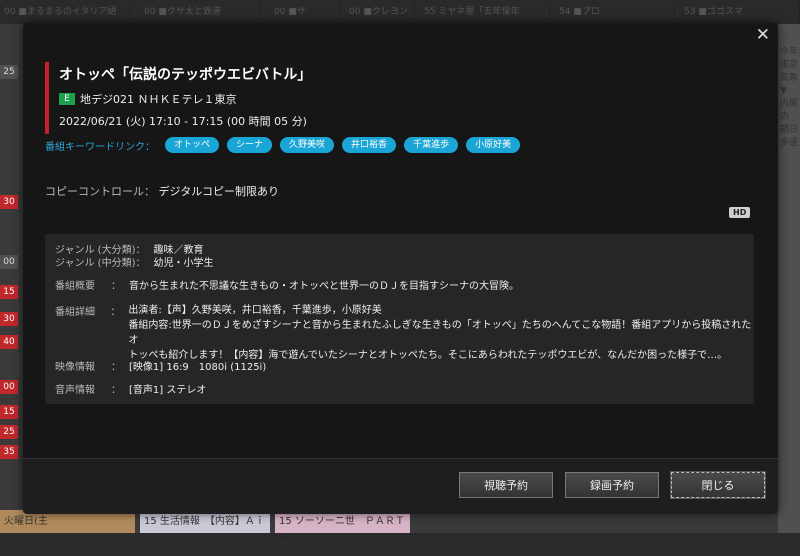  I want to click on audio-row: 音声情報 ： [音声1] ステレオ, so click(130, 388).